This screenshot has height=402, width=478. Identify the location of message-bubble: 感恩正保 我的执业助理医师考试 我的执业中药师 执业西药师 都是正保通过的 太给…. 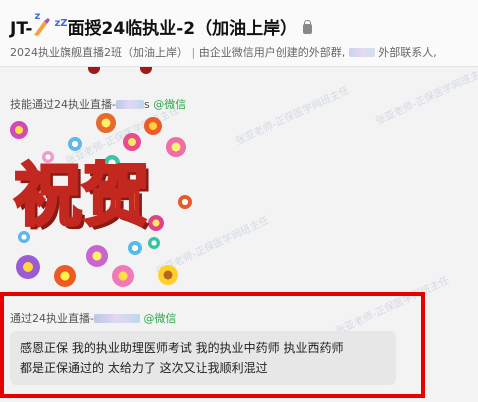
(203, 358).